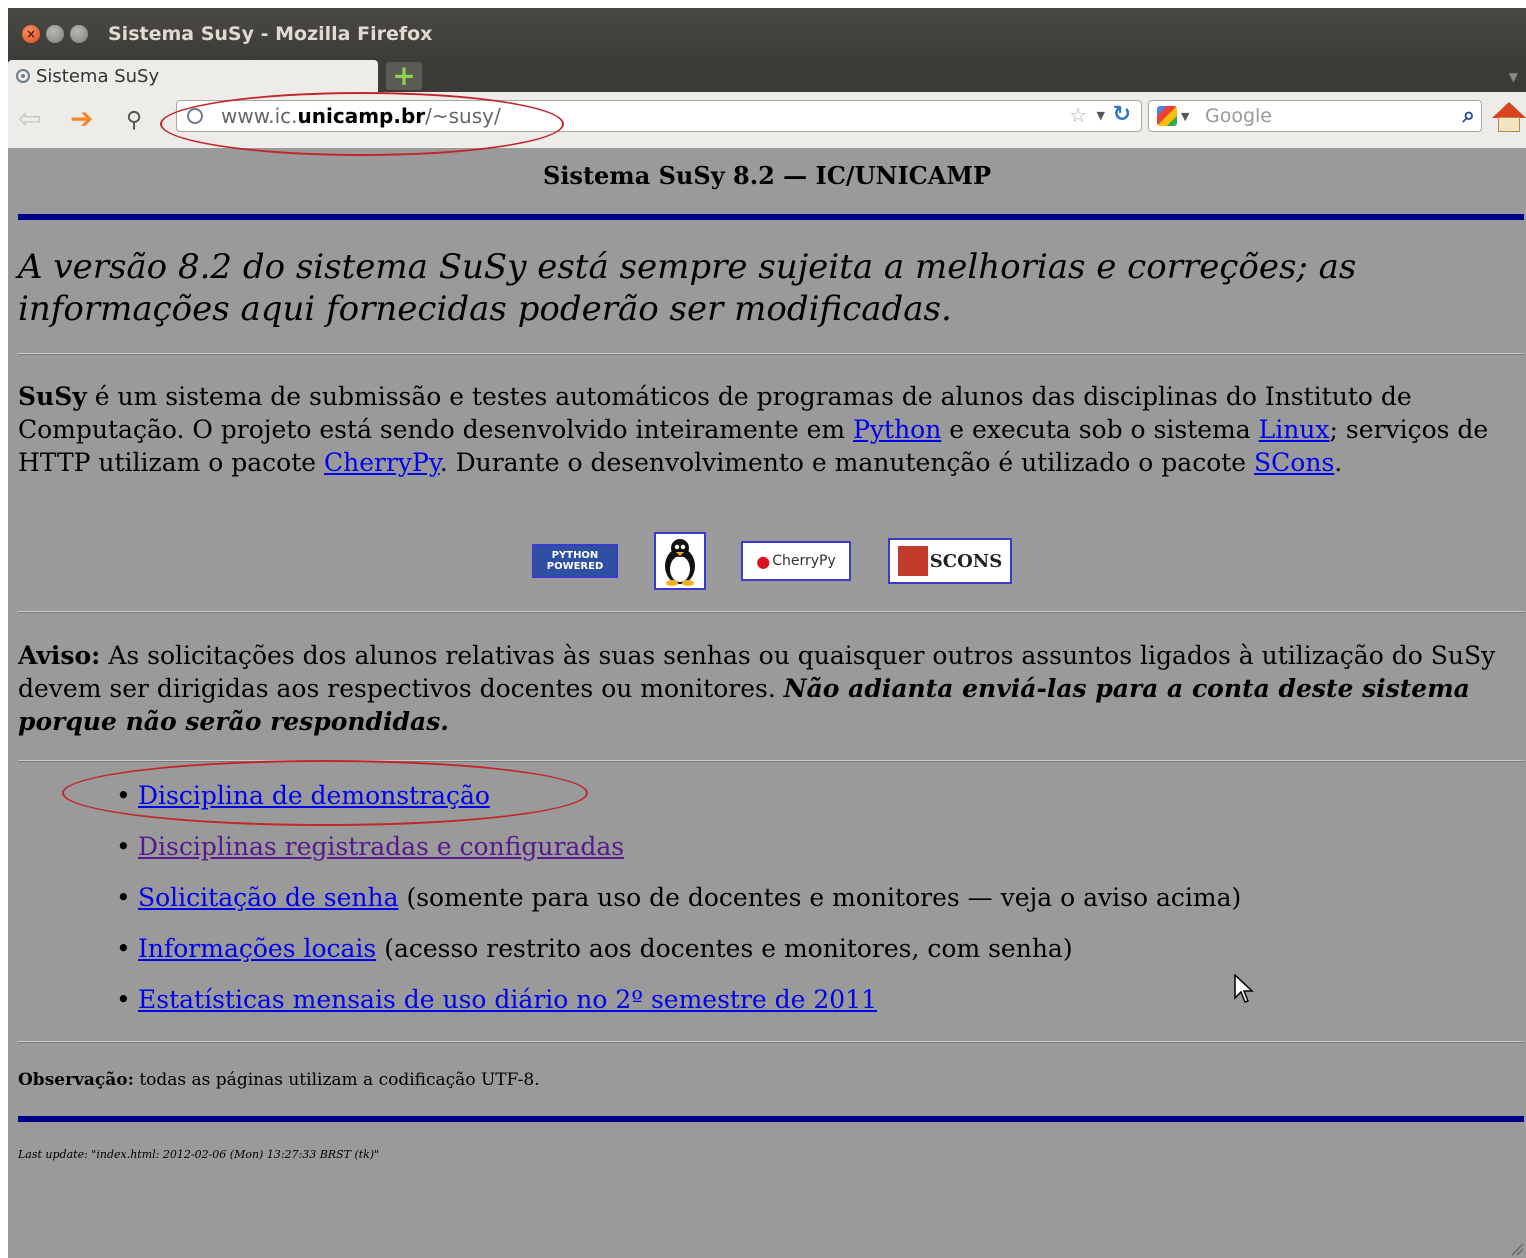 This screenshot has height=1258, width=1526. I want to click on window-titlebar: × Sistema SuSy - Mozilla Firefox, so click(767, 34).